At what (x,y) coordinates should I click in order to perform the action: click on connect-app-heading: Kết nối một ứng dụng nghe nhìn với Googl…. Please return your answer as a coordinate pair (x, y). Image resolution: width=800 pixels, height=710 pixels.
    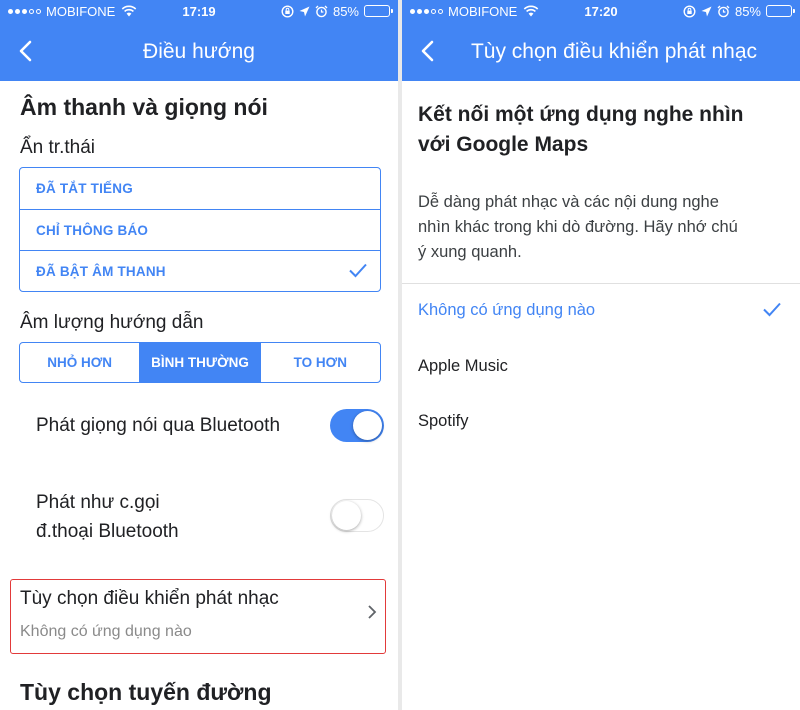
    Looking at the image, I should click on (581, 129).